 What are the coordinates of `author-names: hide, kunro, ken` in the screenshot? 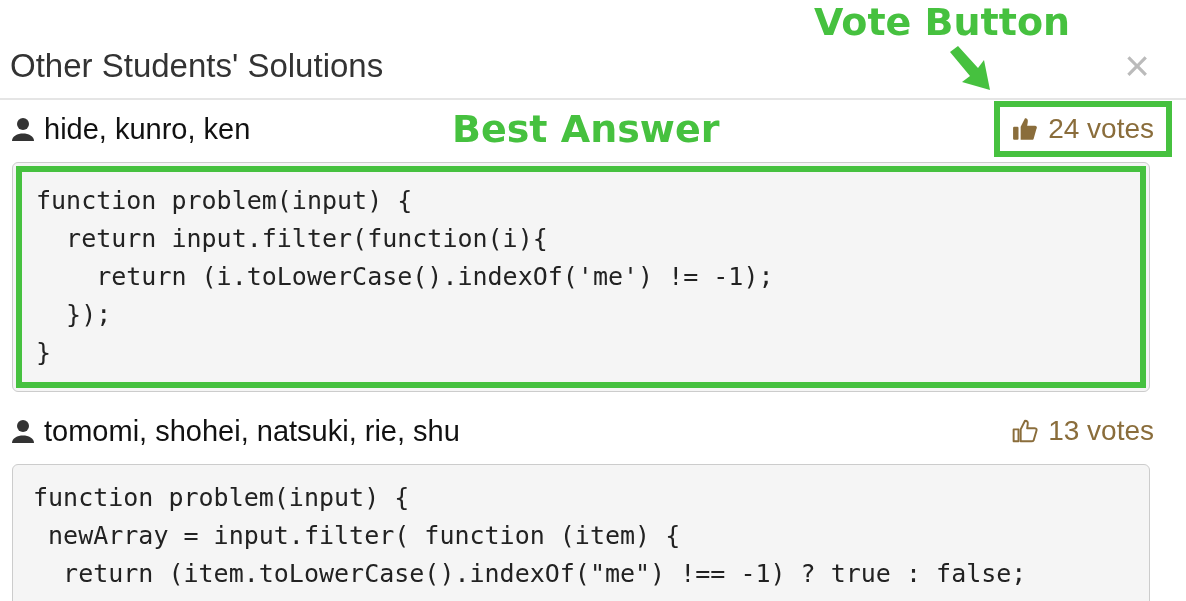 It's located at (147, 129).